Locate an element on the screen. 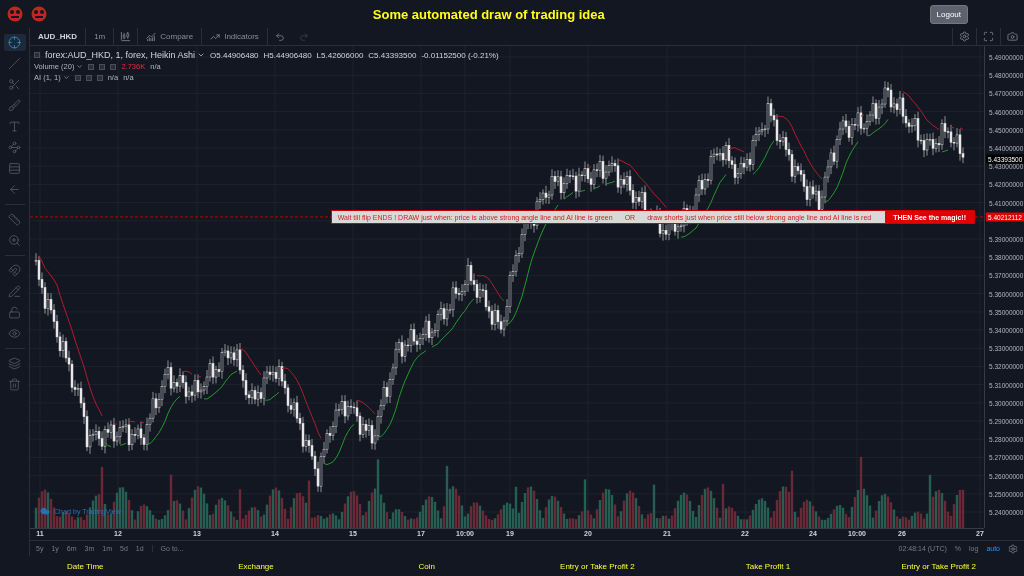 The height and width of the screenshot is (576, 1024). column-label: Exchange is located at coordinates (256, 566).